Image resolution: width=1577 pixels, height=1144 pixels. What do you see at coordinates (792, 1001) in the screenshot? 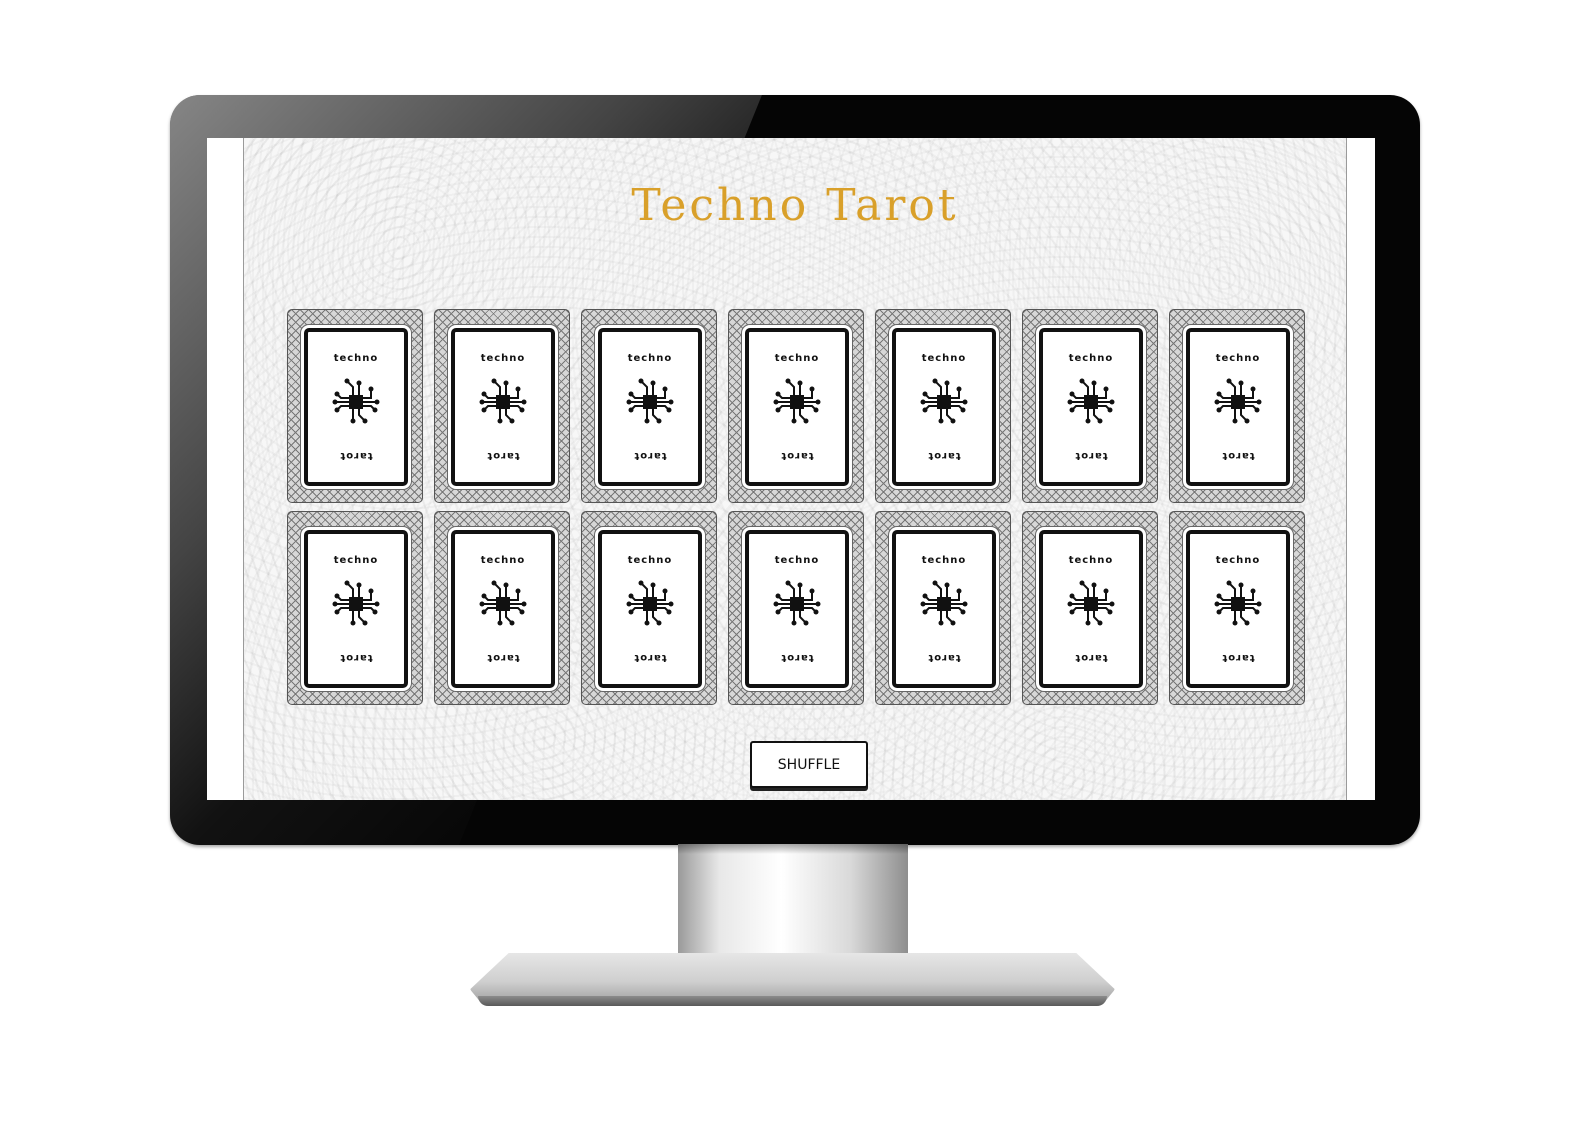
I see `monitor-stand-base-edge` at bounding box center [792, 1001].